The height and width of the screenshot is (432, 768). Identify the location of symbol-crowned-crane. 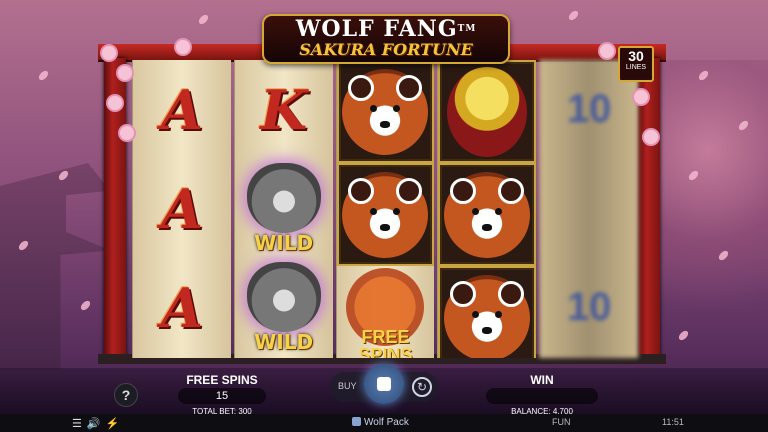
(487, 111).